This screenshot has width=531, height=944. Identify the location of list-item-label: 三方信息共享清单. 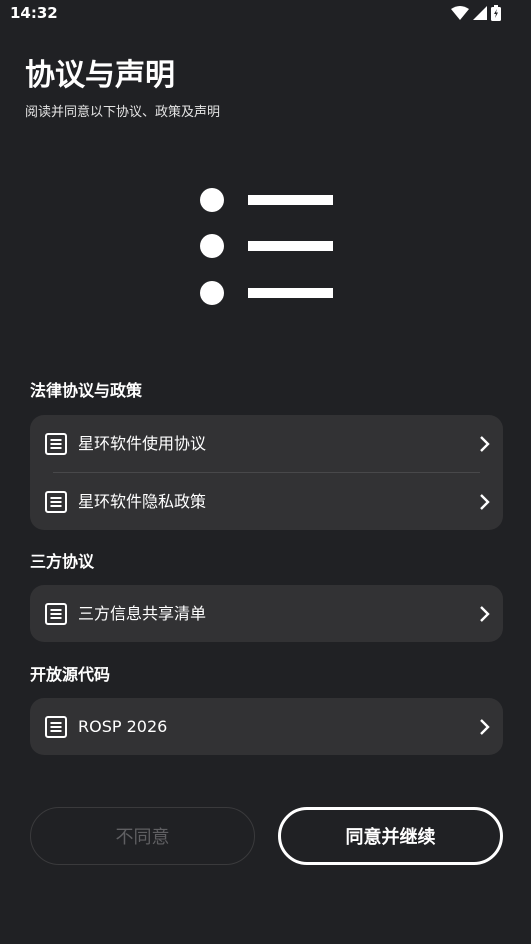
(142, 613).